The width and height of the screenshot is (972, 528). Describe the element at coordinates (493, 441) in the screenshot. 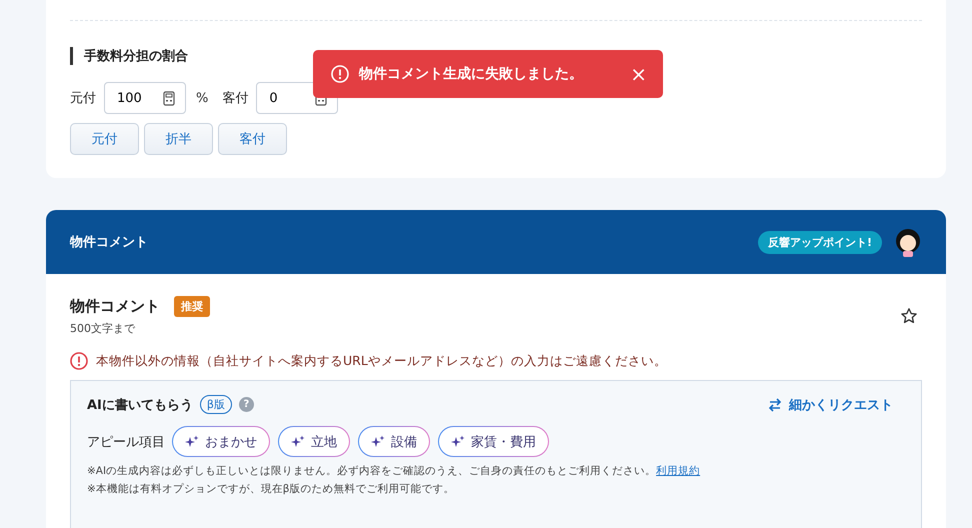

I see `appeal-chip: 家賃・費用` at that location.